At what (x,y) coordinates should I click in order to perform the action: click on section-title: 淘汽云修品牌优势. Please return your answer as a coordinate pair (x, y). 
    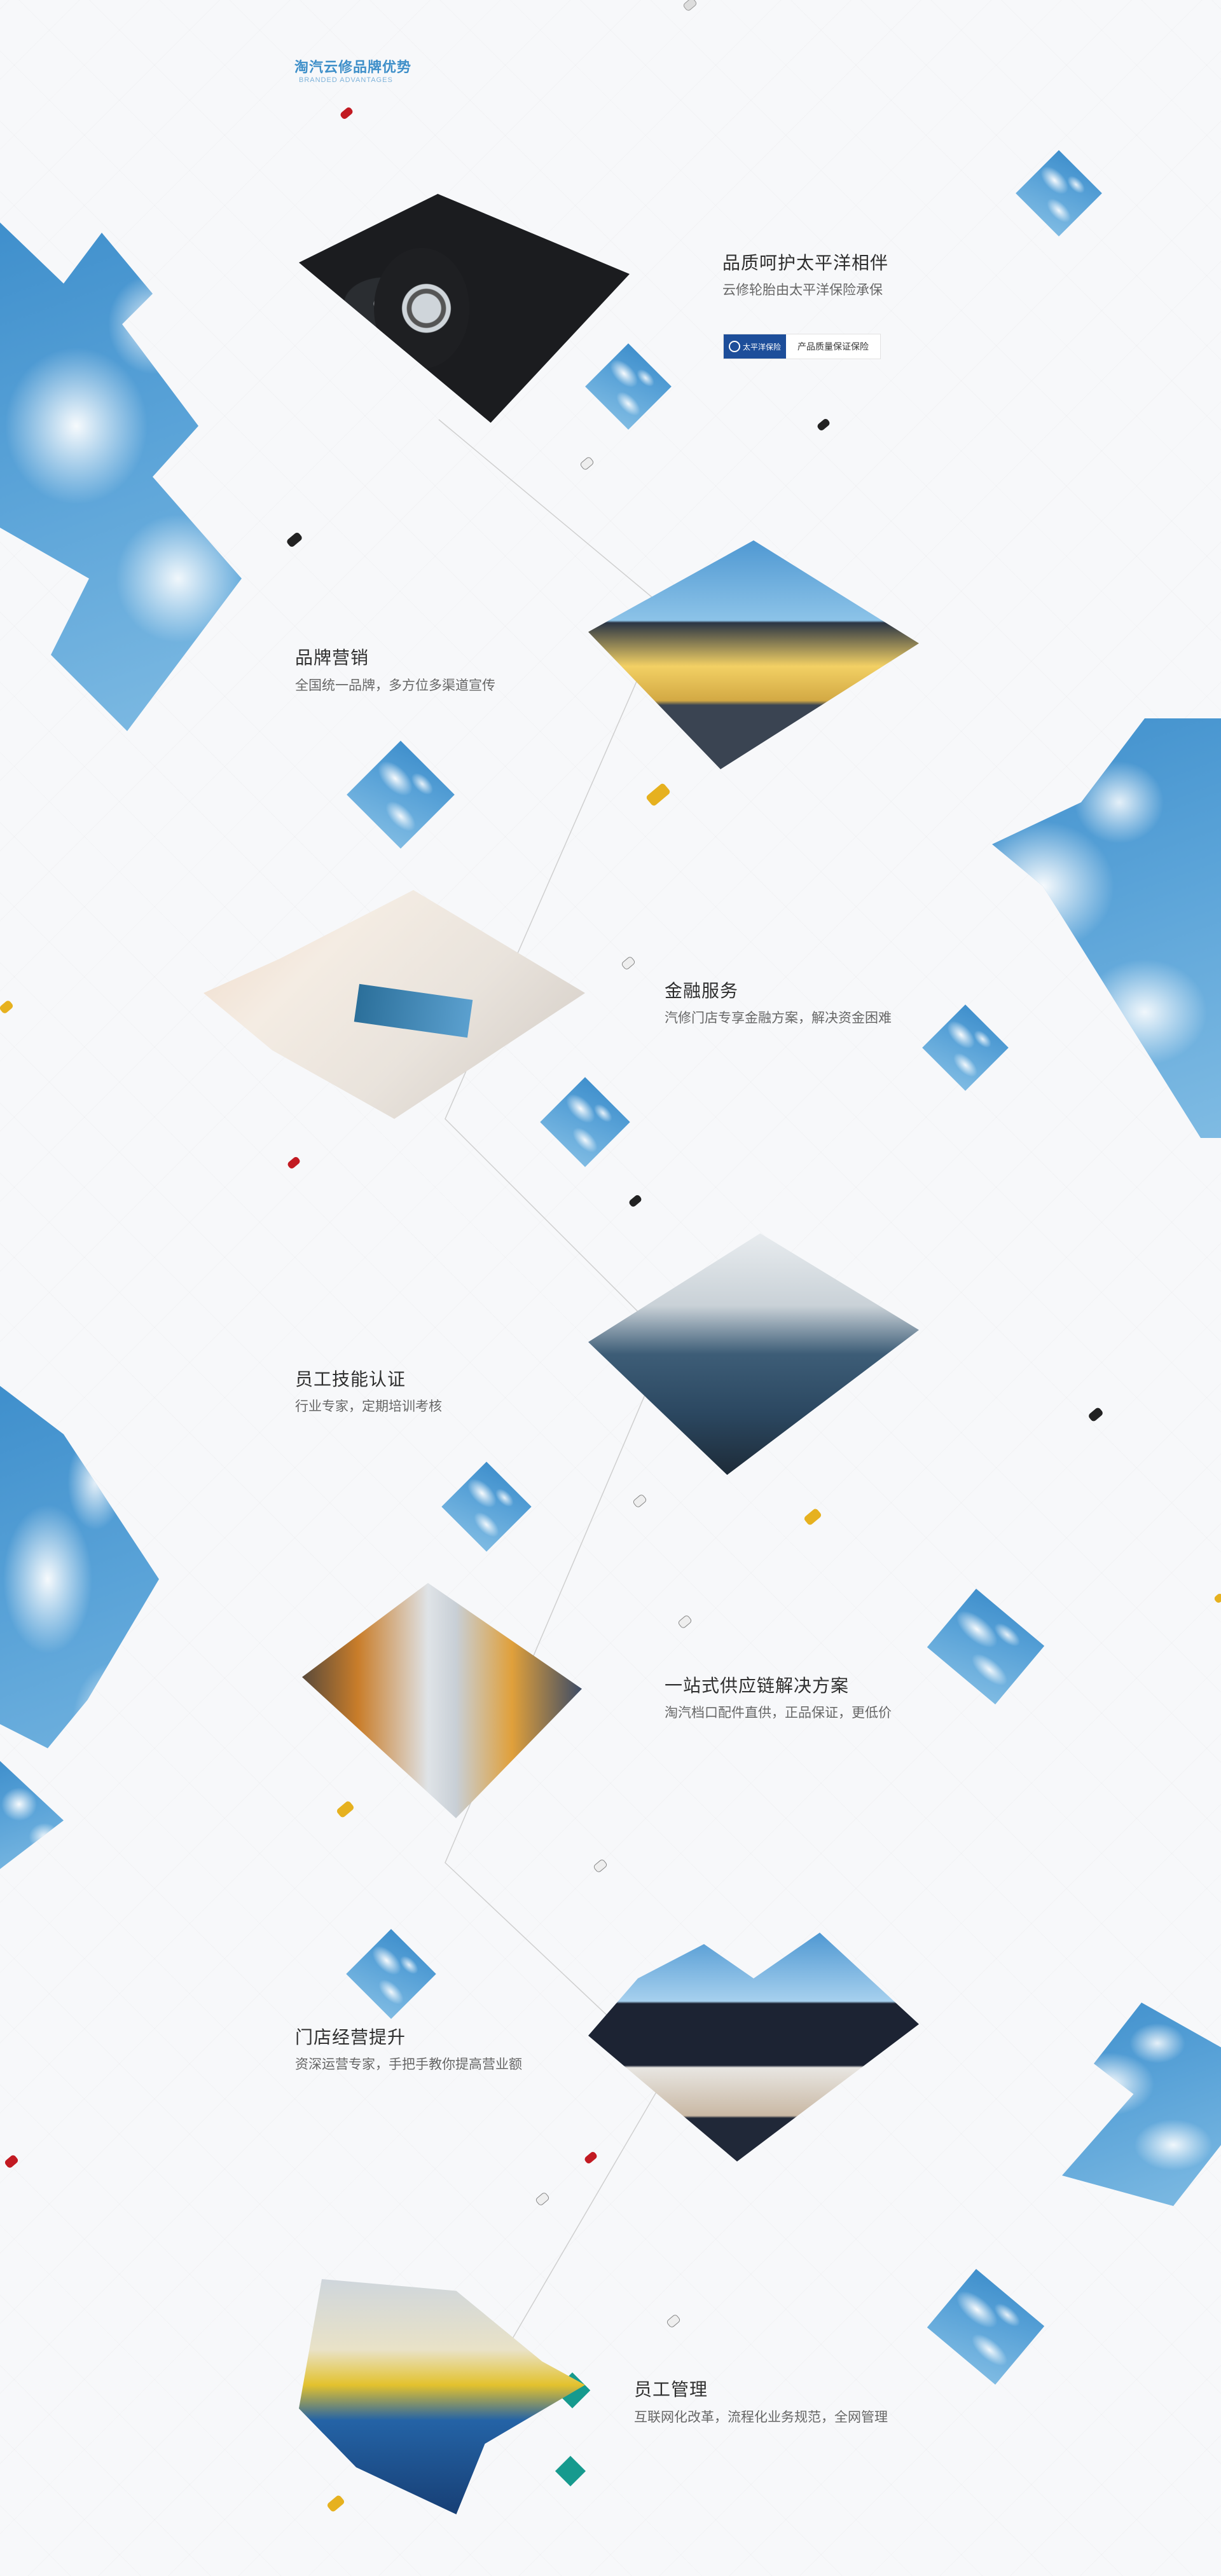
    Looking at the image, I should click on (353, 67).